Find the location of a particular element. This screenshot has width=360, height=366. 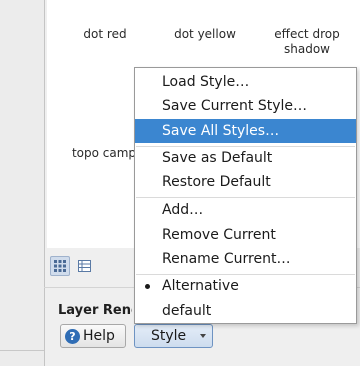

style-button: Style is located at coordinates (173, 336).